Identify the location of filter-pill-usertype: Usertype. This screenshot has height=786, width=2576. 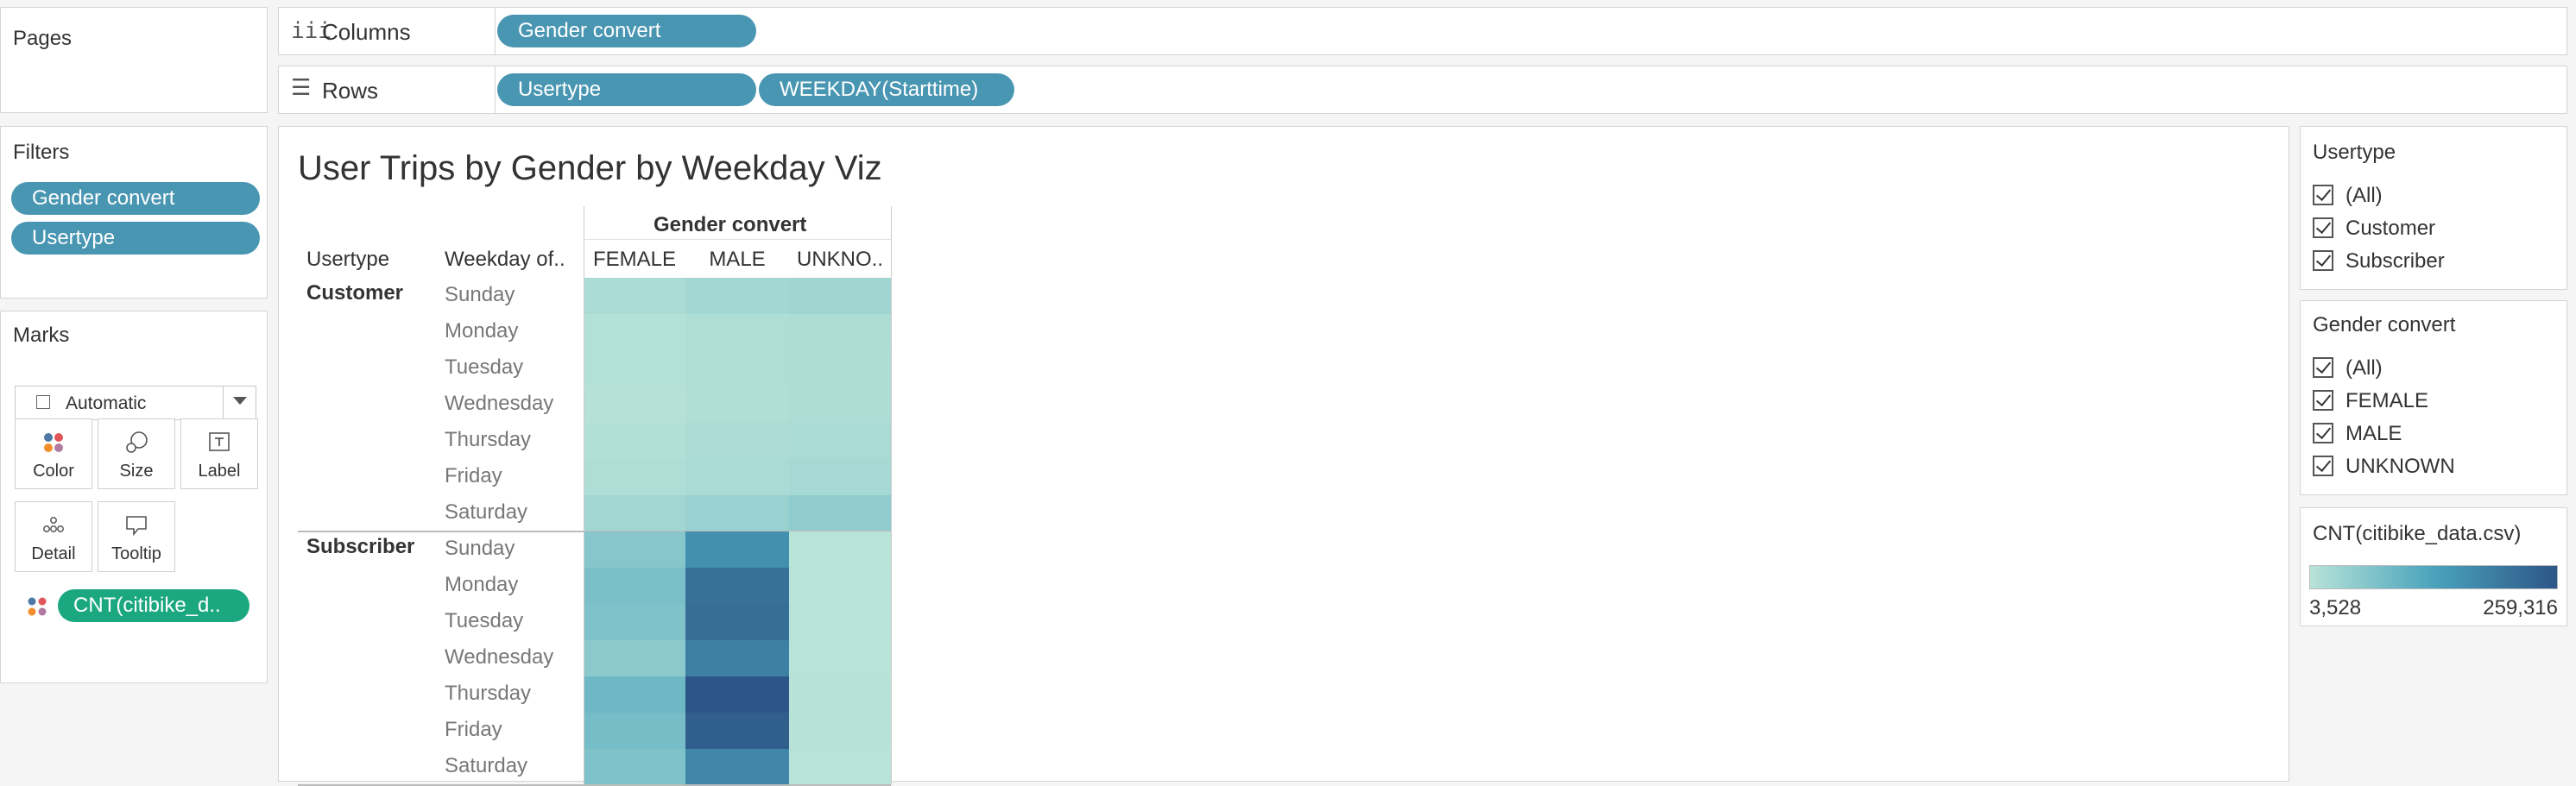
(135, 238).